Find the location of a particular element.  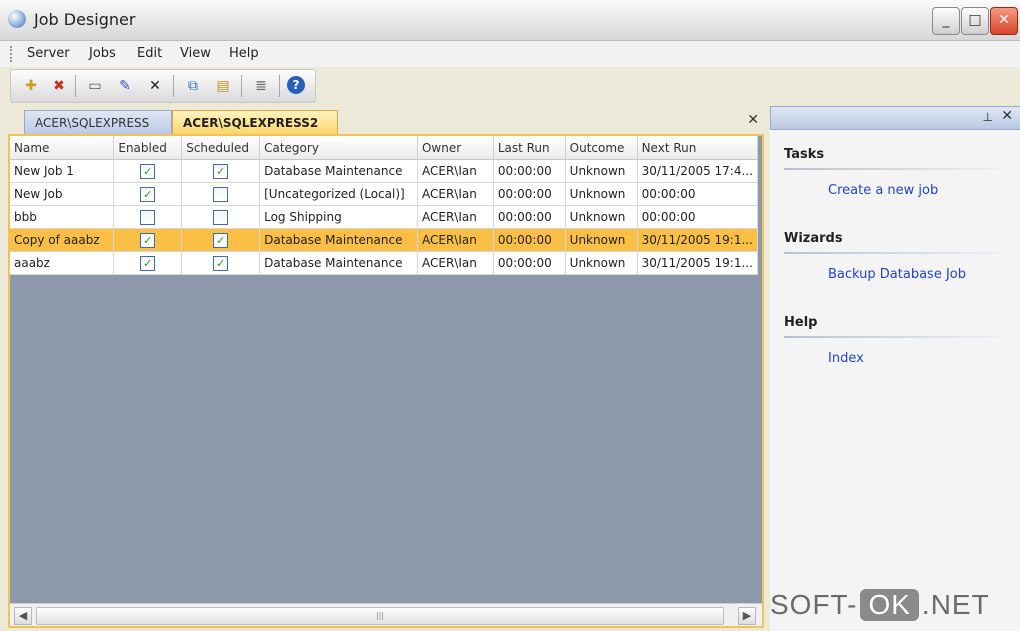

cancel-icon: ✕ is located at coordinates (155, 86).